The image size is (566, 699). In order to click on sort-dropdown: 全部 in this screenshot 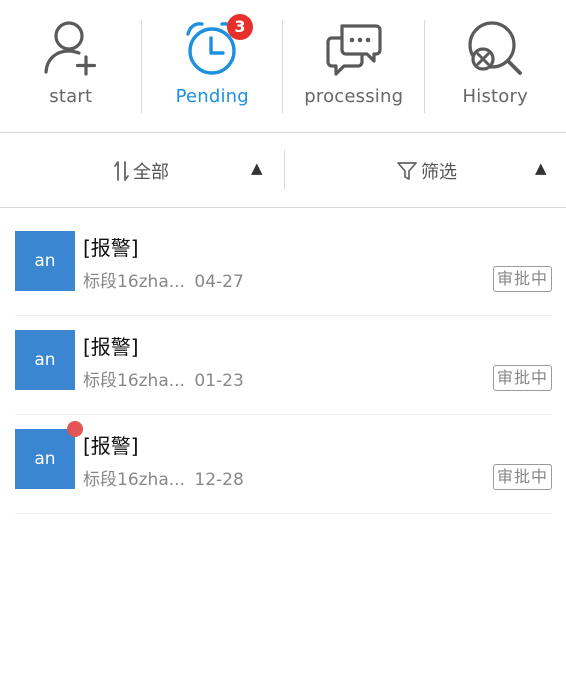, I will do `click(141, 171)`.